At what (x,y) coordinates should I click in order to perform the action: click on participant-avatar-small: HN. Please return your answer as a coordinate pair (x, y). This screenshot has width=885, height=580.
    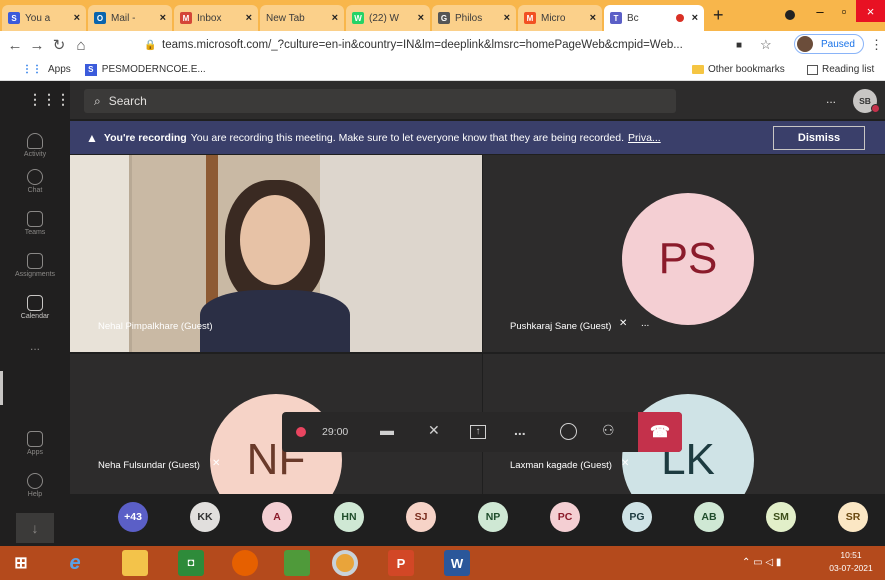
    Looking at the image, I should click on (349, 517).